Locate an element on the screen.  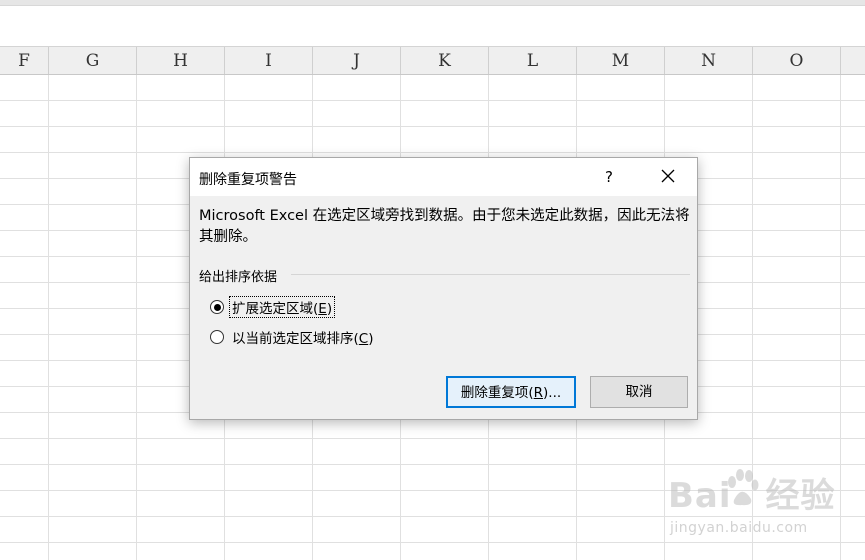
help-button: ? is located at coordinates (609, 177).